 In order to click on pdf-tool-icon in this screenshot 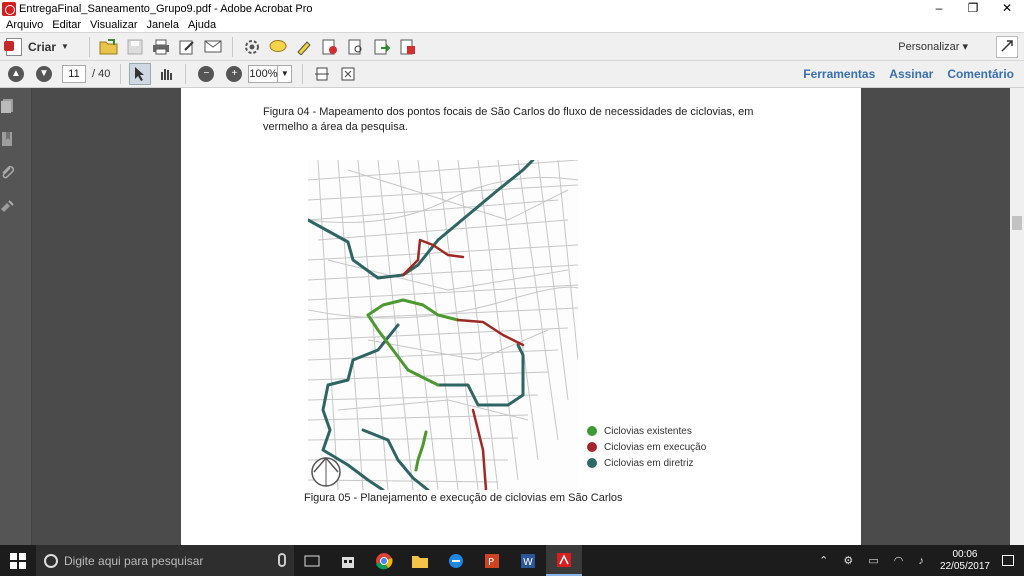, I will do `click(407, 46)`.